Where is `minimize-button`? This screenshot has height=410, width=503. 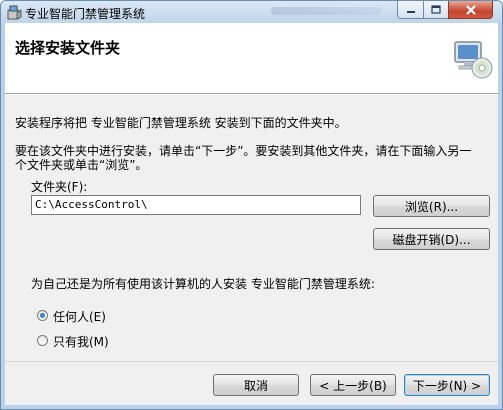 minimize-button is located at coordinates (410, 10).